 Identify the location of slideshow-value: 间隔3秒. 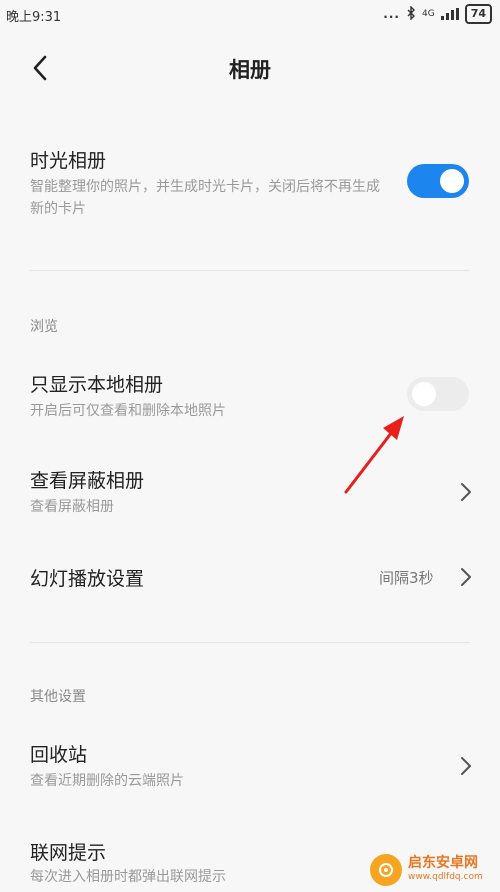
(406, 578).